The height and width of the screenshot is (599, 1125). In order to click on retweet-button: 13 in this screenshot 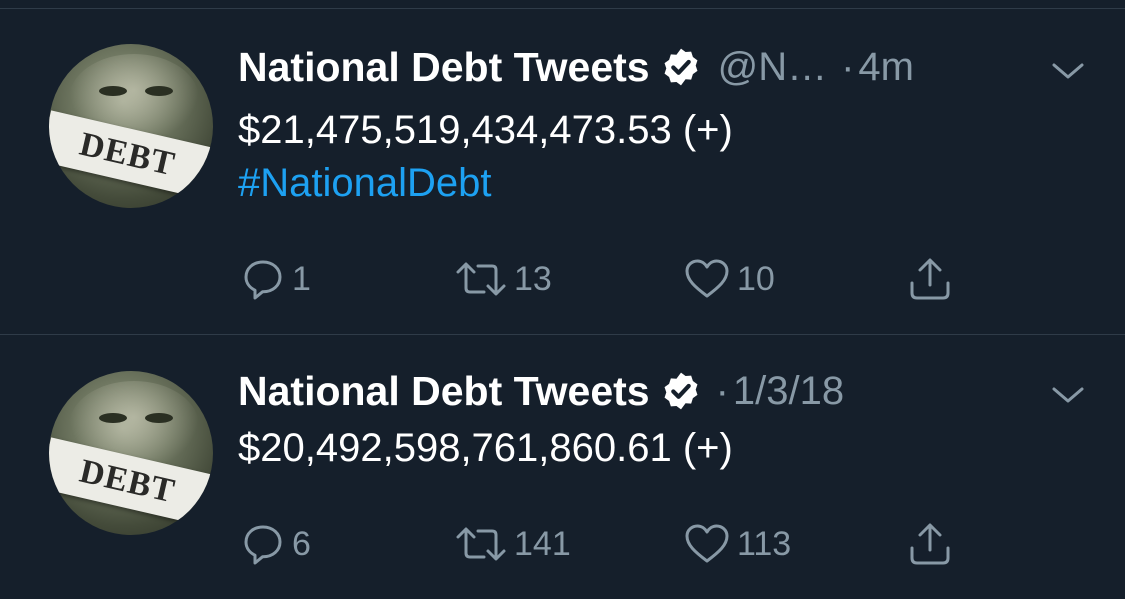, I will do `click(503, 279)`.